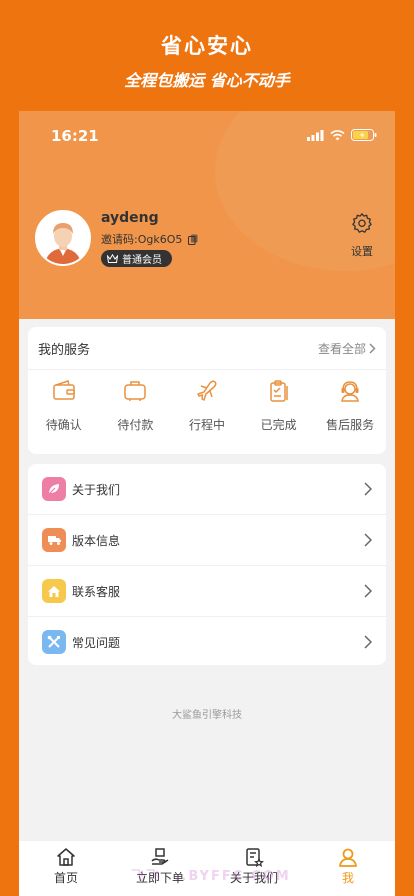  Describe the element at coordinates (207, 46) in the screenshot. I see `promo-title: 省心安心` at that location.